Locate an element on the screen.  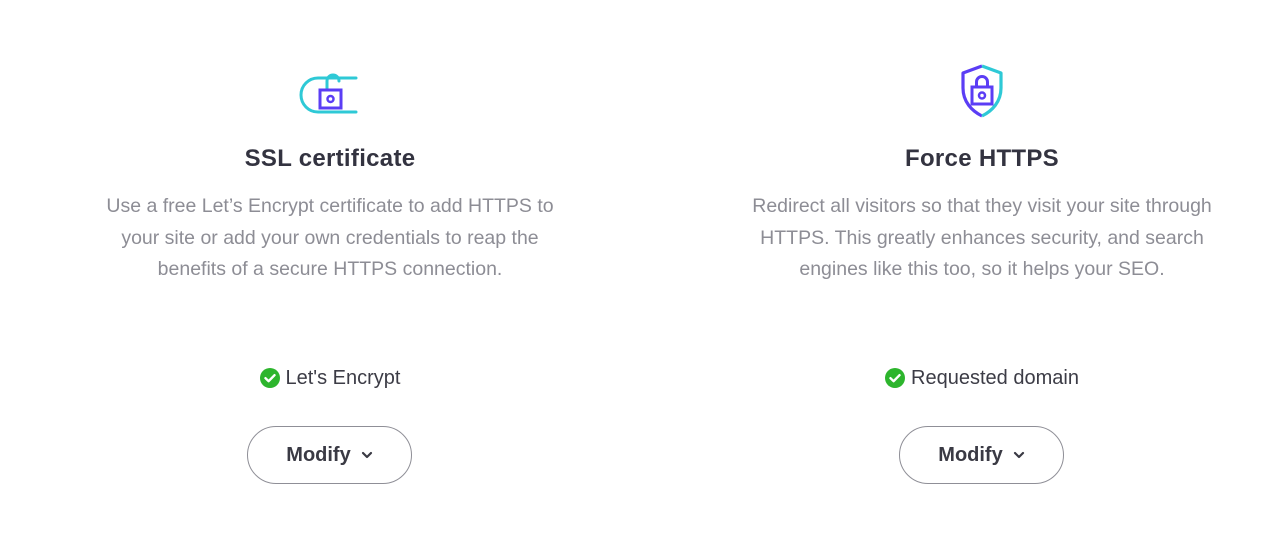
status-text: Requested domain is located at coordinates (995, 378).